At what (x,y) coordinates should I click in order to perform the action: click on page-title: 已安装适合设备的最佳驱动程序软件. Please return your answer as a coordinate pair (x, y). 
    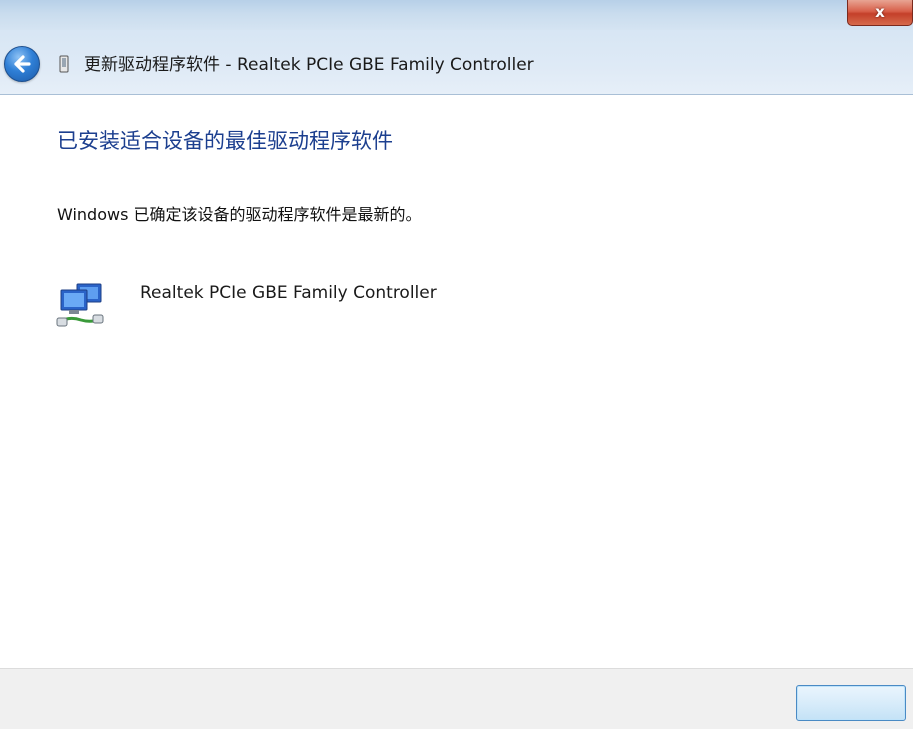
    Looking at the image, I should click on (225, 141).